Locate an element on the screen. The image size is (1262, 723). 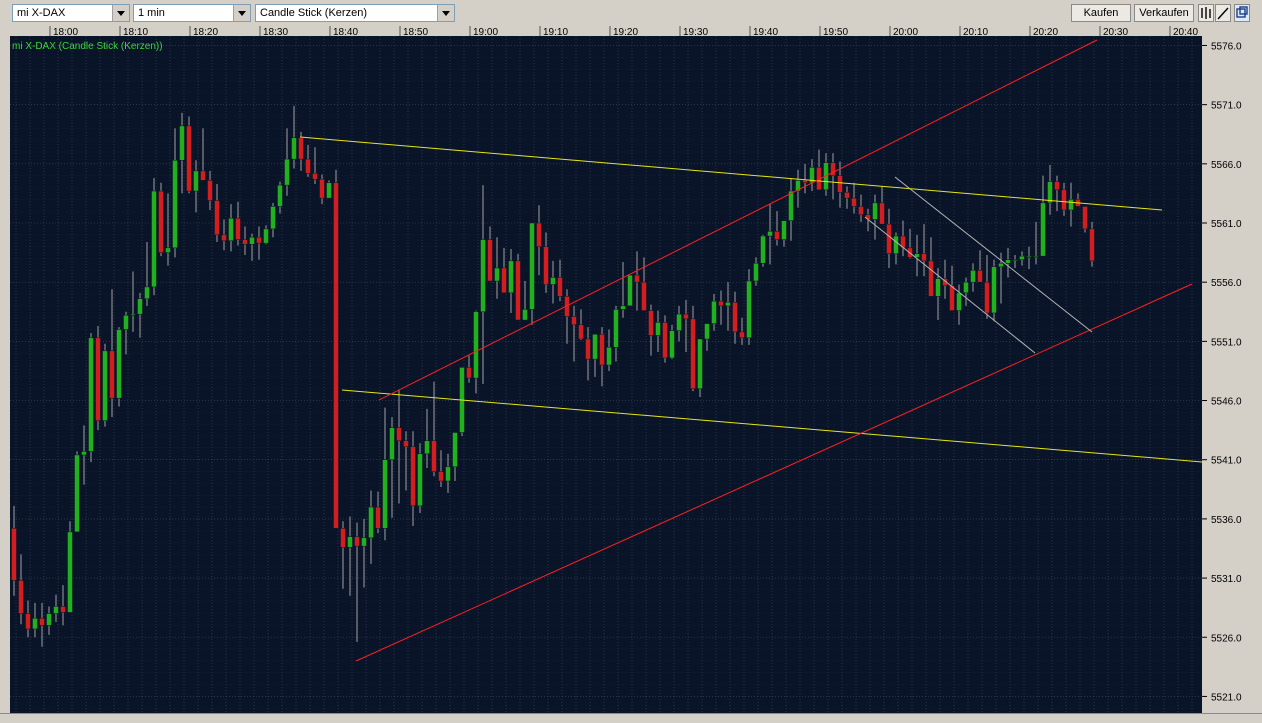
x-tick-label: 19:00 is located at coordinates (485, 32).